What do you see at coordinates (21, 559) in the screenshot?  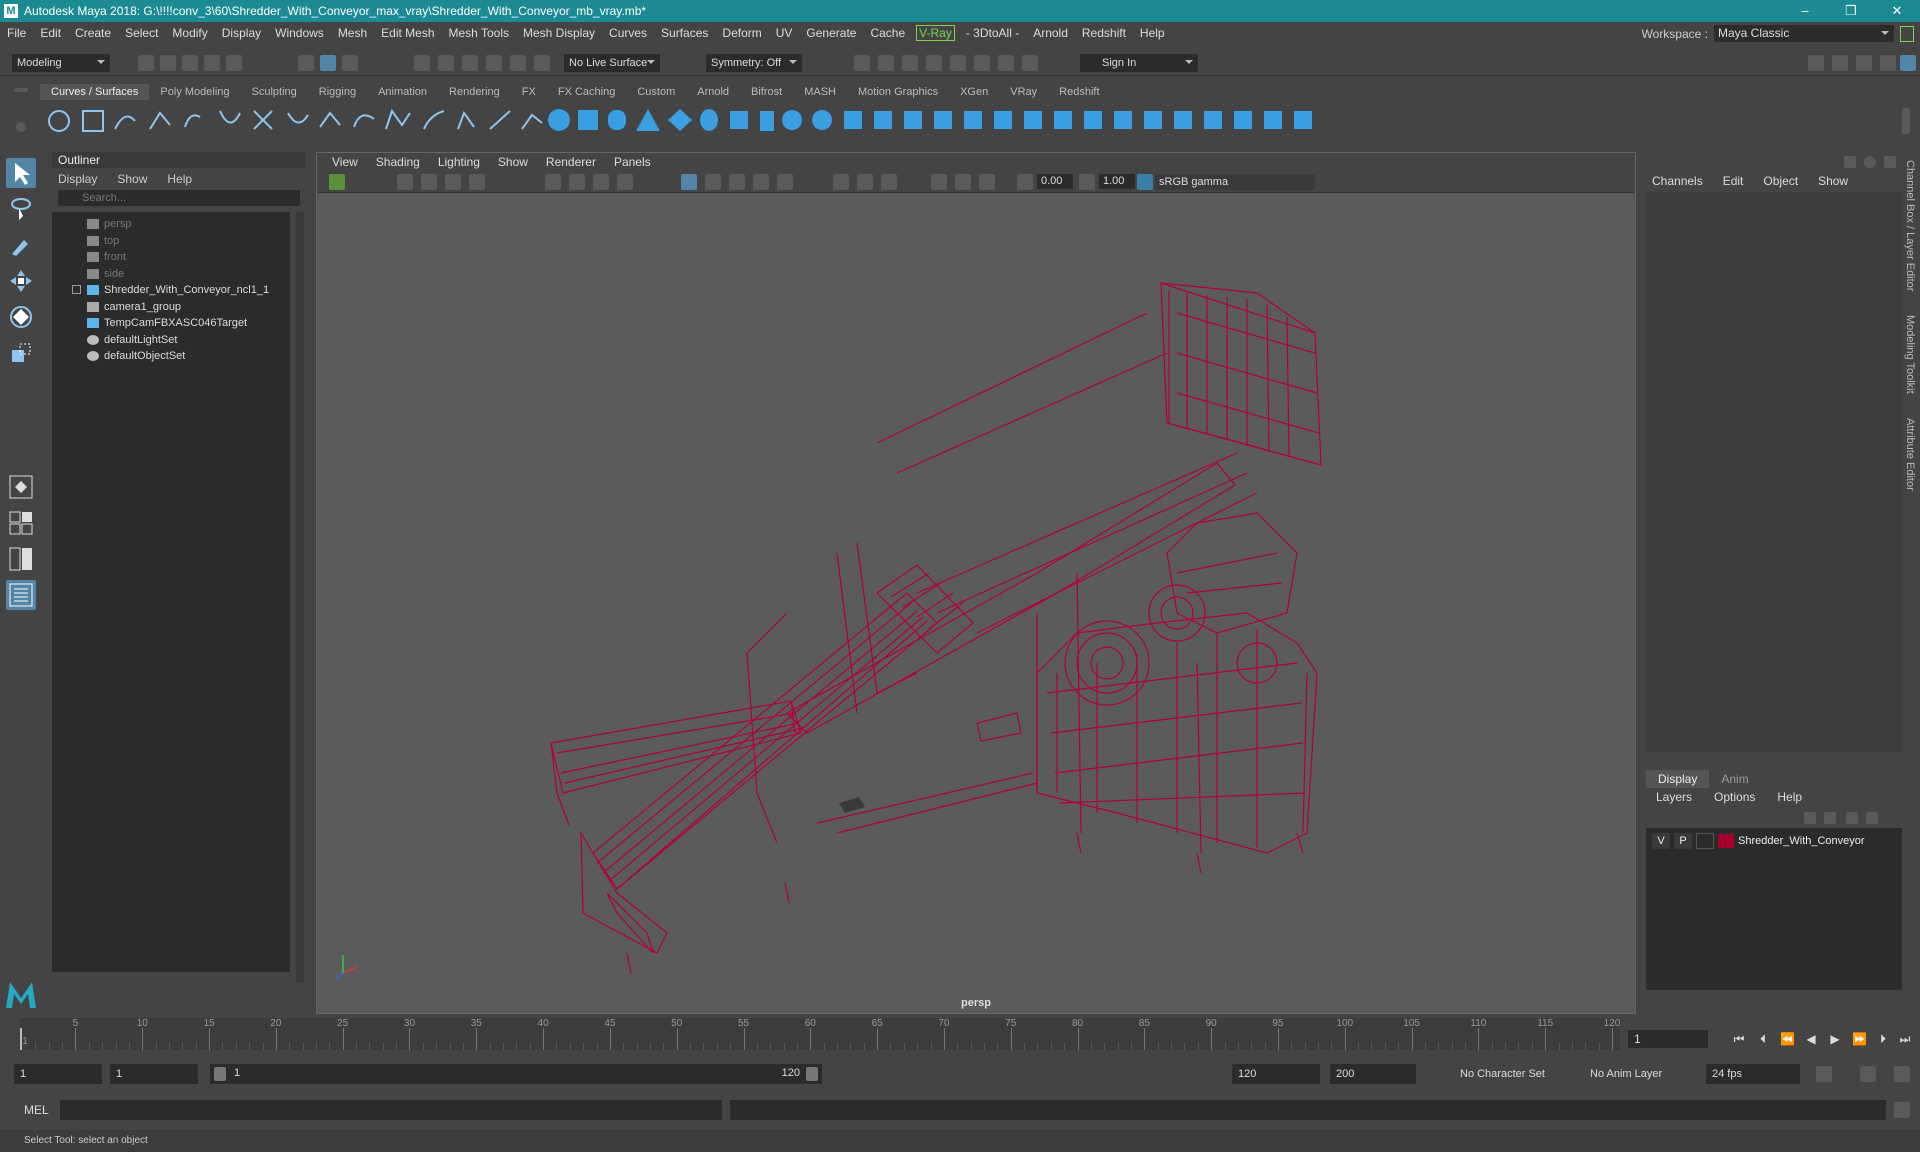 I see `two-view-layout-icon` at bounding box center [21, 559].